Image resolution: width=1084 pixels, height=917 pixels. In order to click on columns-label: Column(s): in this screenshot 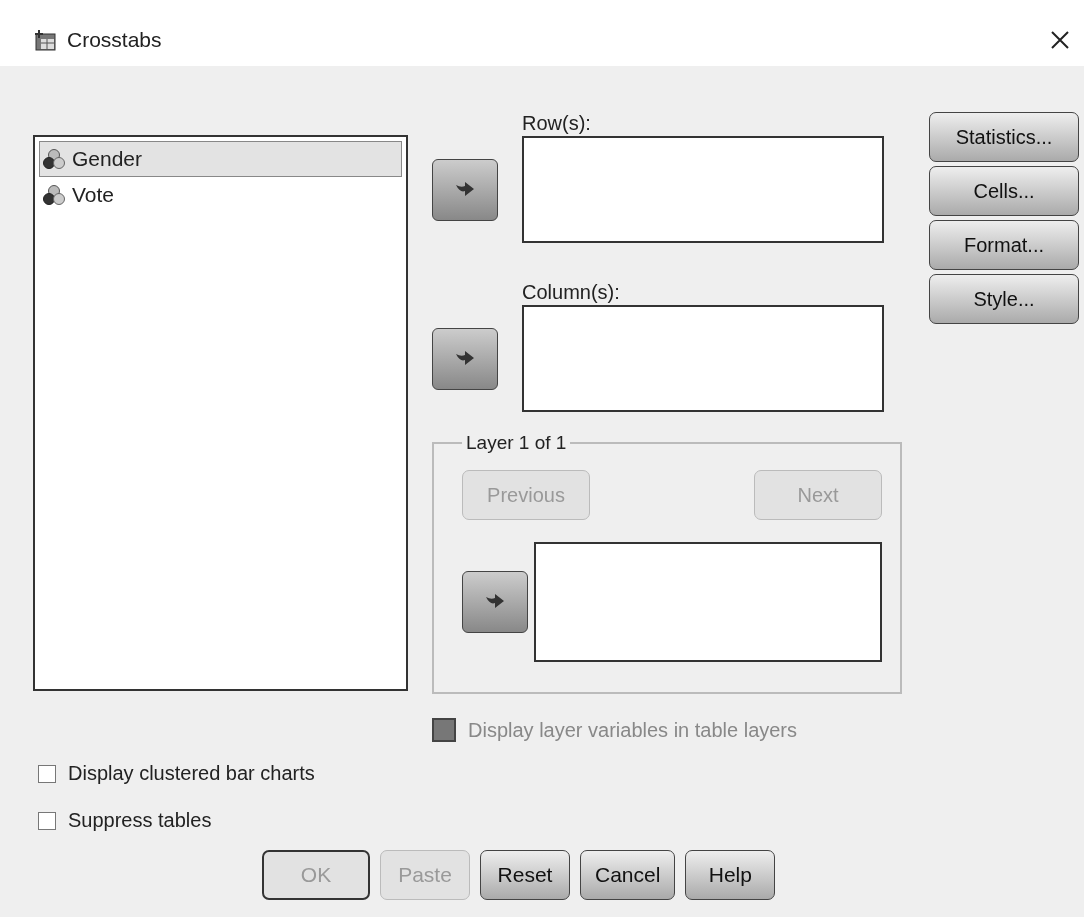, I will do `click(571, 293)`.